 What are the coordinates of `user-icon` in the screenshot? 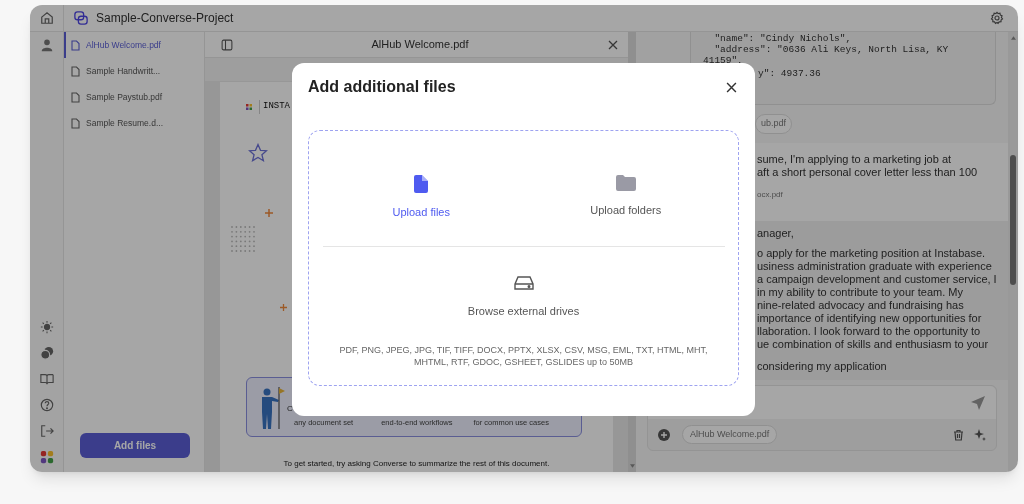 It's located at (46, 45).